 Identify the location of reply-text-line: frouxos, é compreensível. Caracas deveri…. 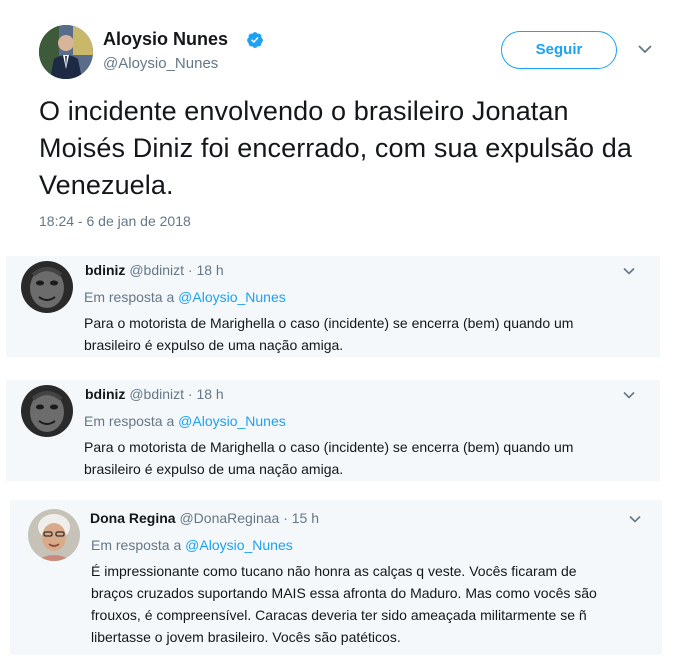
(339, 615).